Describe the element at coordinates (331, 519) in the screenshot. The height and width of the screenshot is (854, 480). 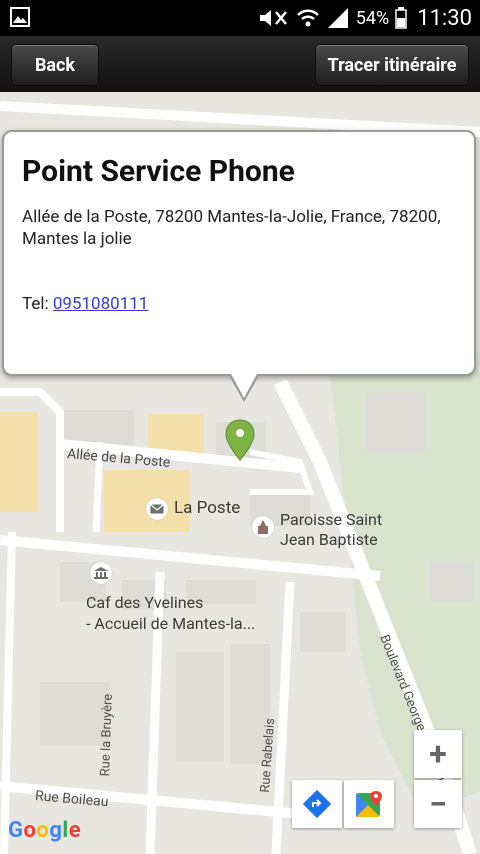
I see `poi-label-line1: Paroisse Saint` at that location.